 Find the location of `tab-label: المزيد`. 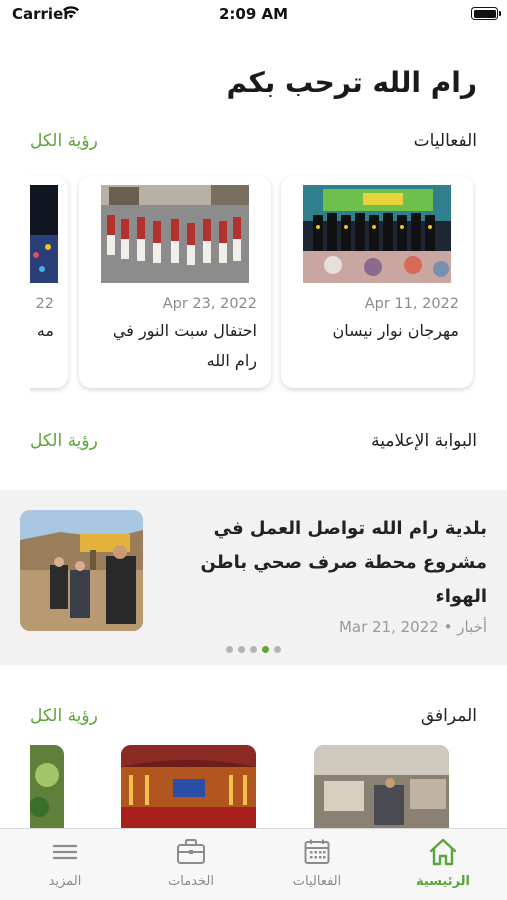

tab-label: المزيد is located at coordinates (65, 881).